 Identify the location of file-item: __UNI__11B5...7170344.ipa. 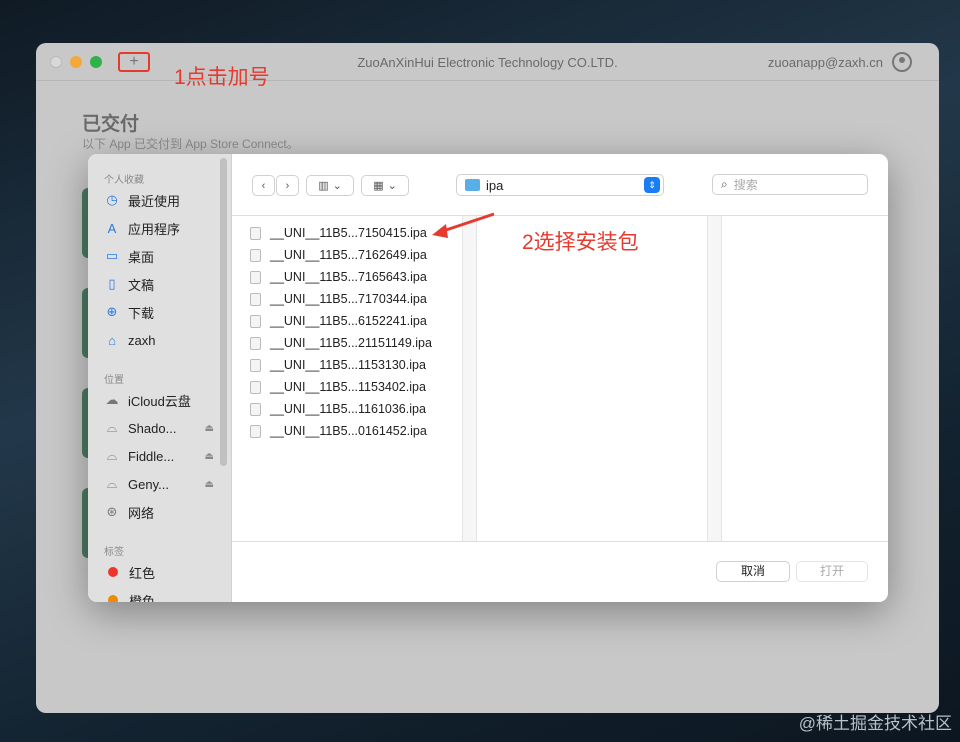
(338, 299).